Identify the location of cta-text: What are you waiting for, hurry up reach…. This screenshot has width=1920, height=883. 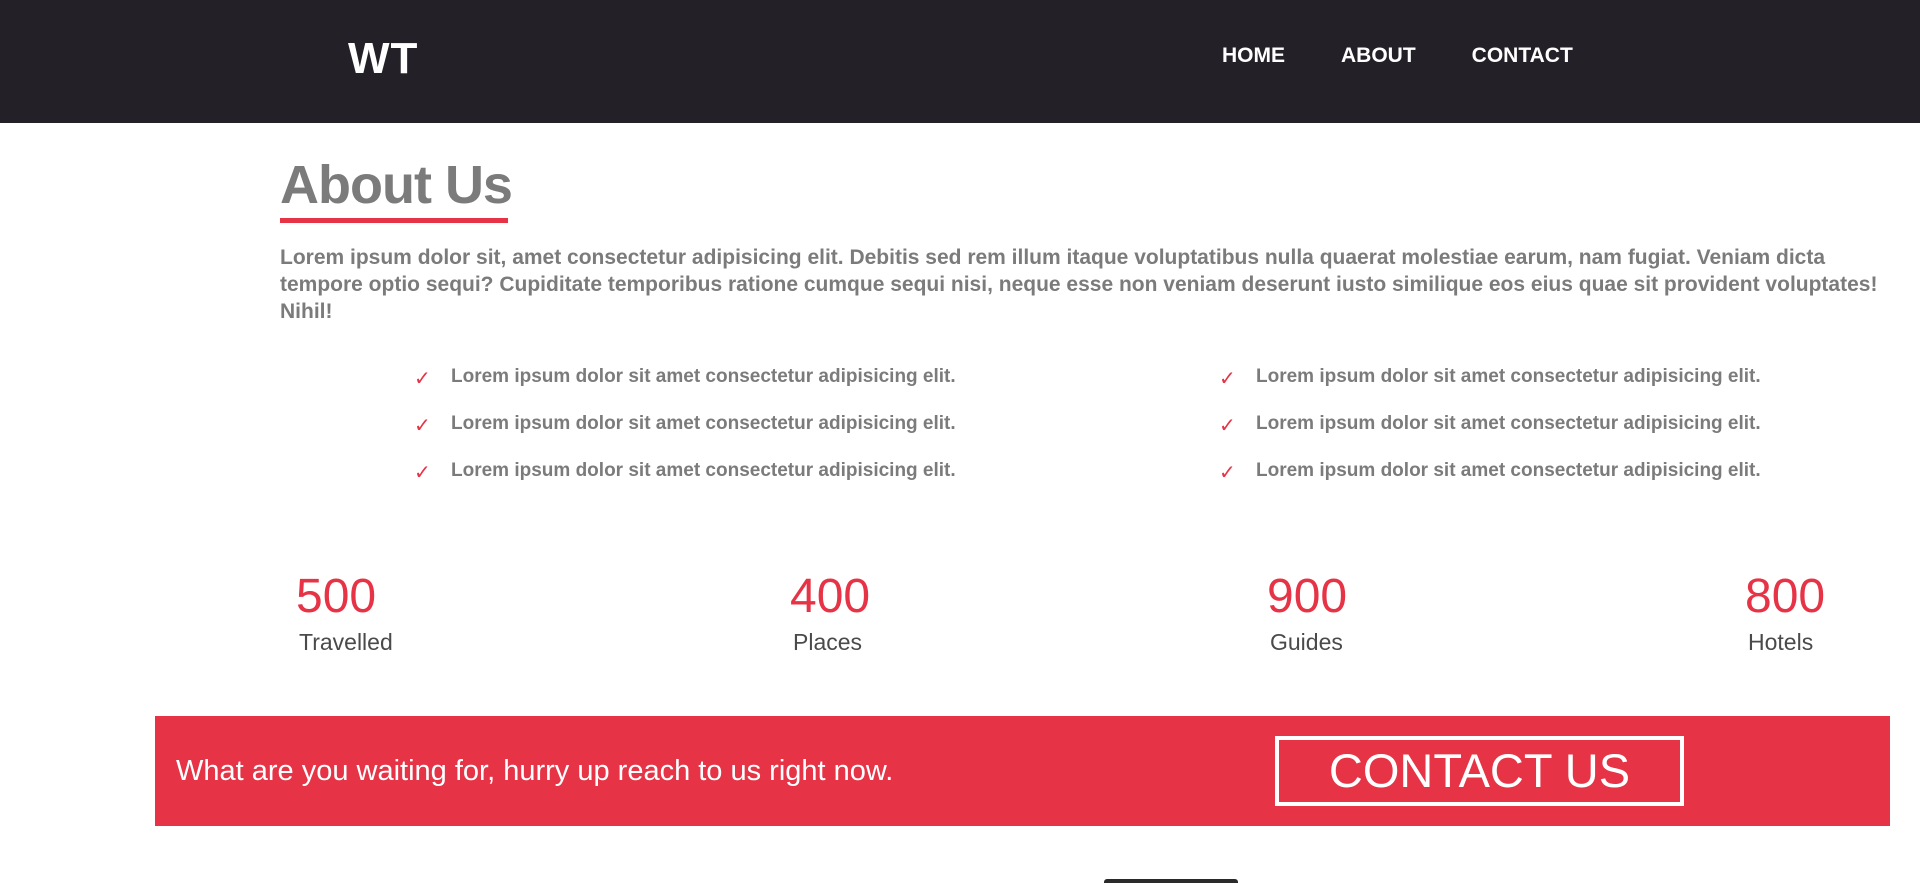
(535, 771).